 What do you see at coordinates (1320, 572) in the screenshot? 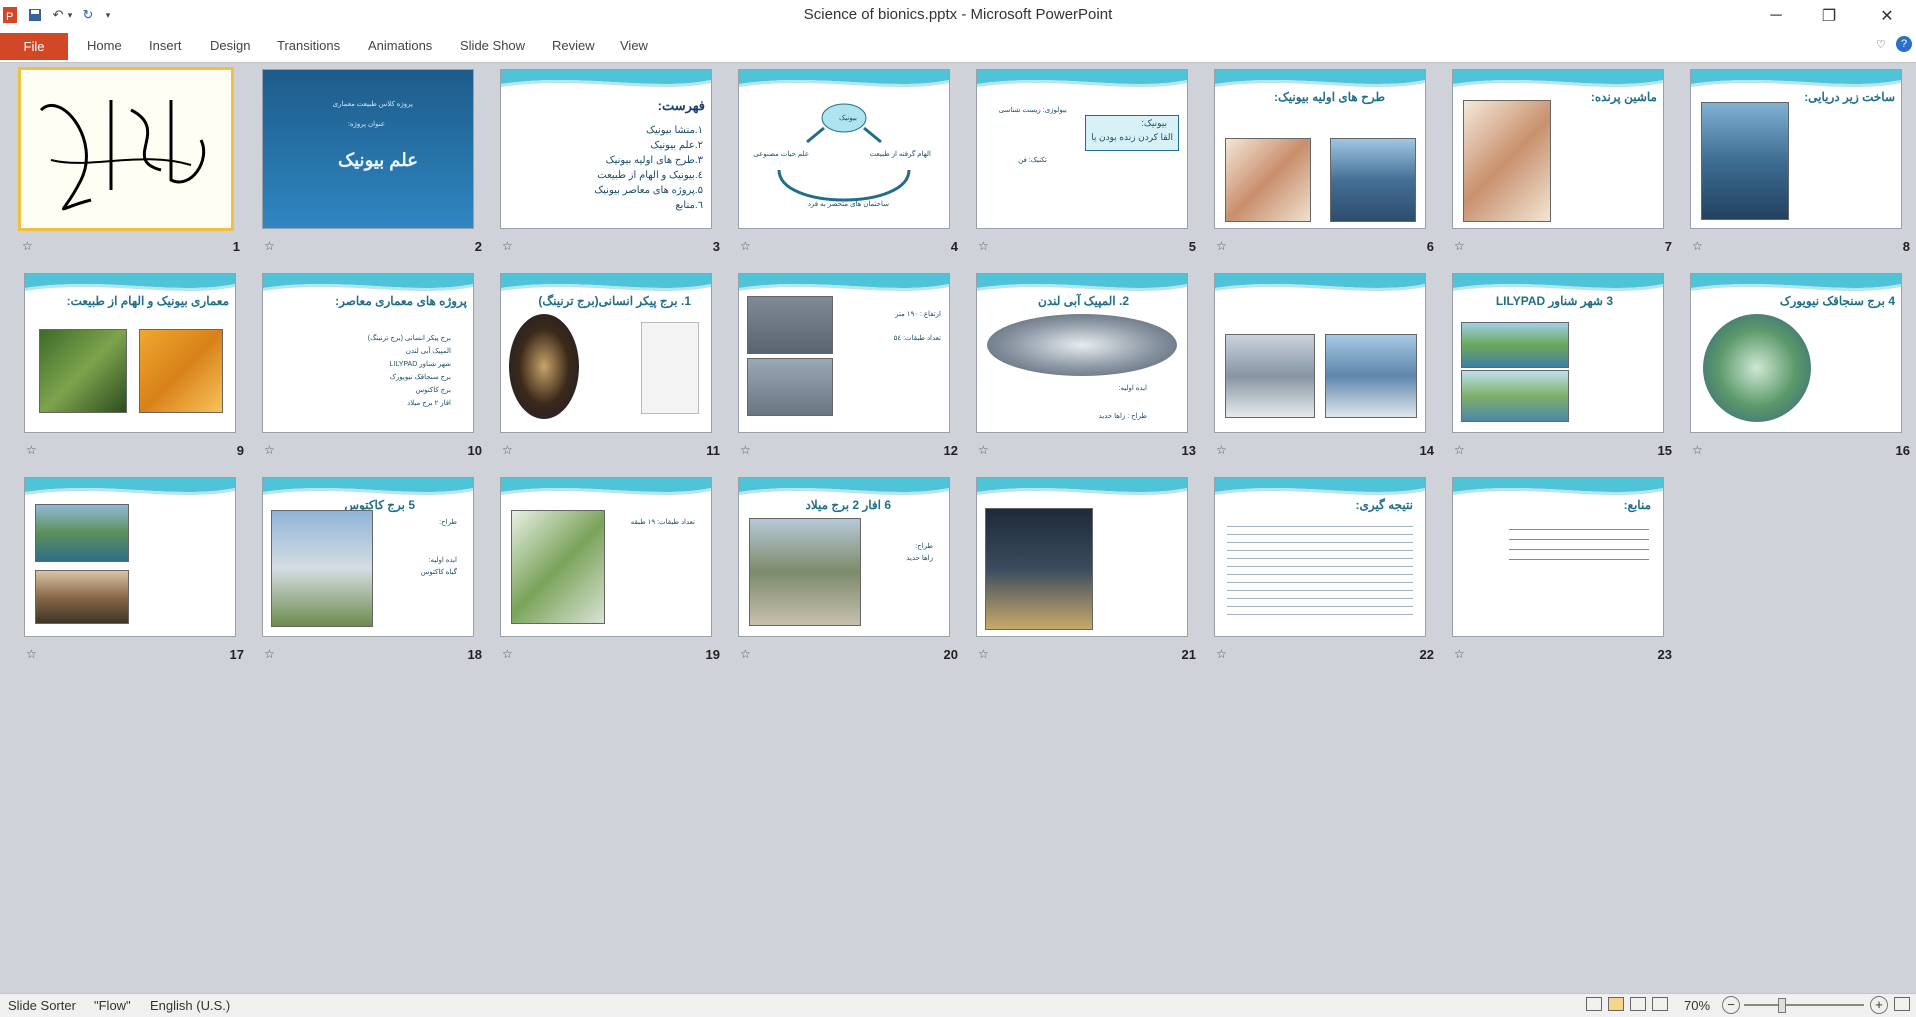
I see `conclusion-text-block` at bounding box center [1320, 572].